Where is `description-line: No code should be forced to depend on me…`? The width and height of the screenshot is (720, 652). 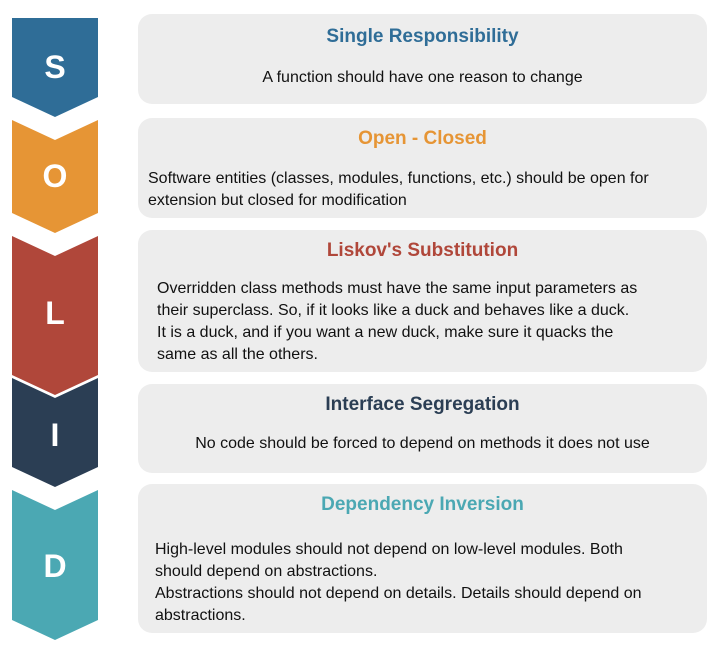
description-line: No code should be forced to depend on me… is located at coordinates (422, 443).